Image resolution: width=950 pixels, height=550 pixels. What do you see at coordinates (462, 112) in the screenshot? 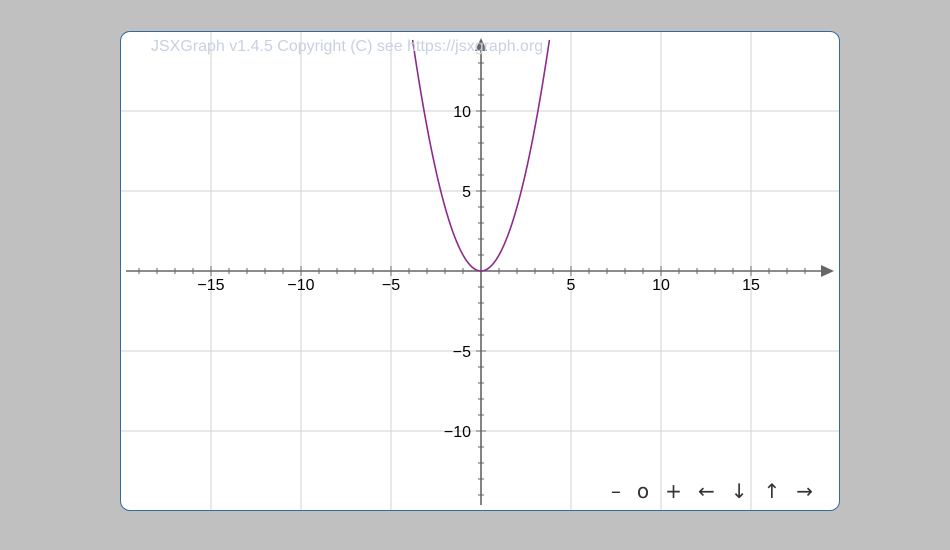
I see `y-tick-label: 10` at bounding box center [462, 112].